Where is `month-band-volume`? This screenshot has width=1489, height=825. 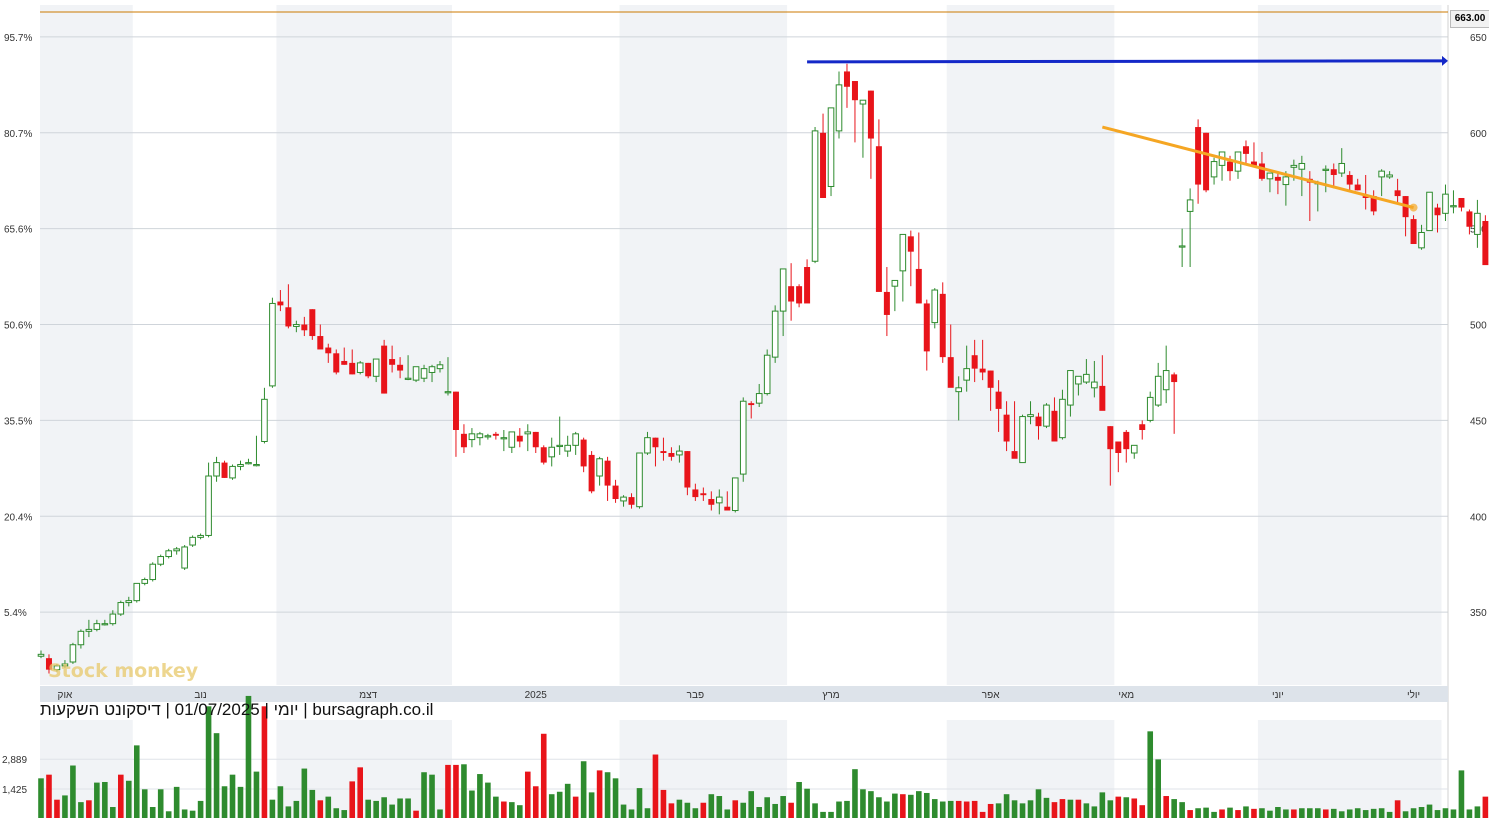 month-band-volume is located at coordinates (1349, 769).